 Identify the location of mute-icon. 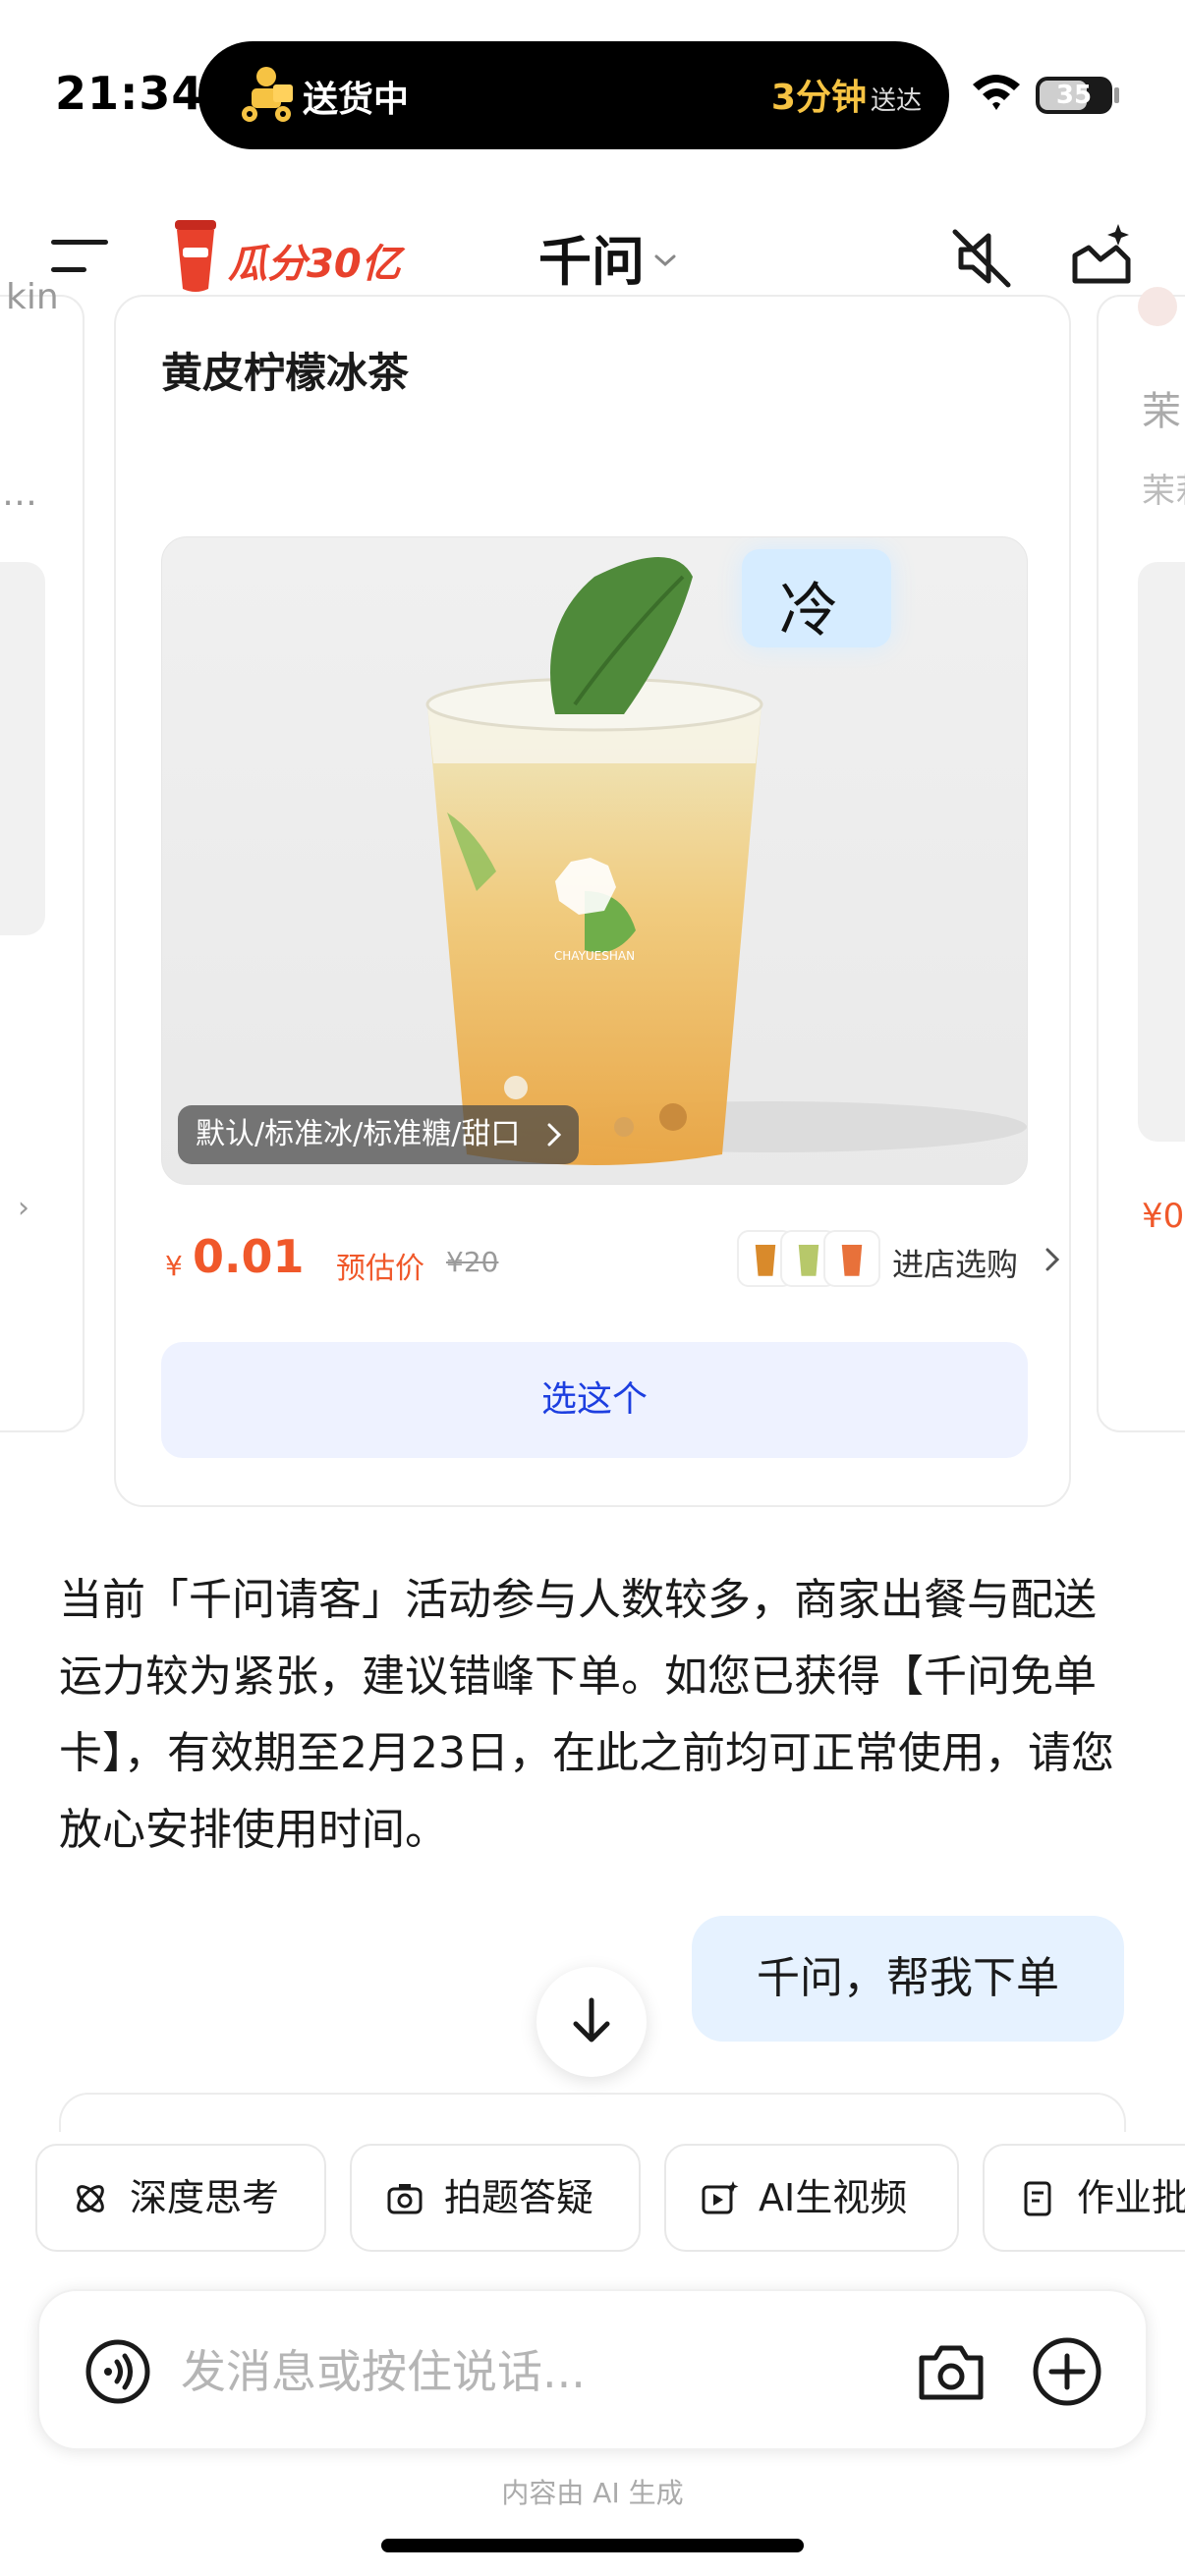
(982, 258).